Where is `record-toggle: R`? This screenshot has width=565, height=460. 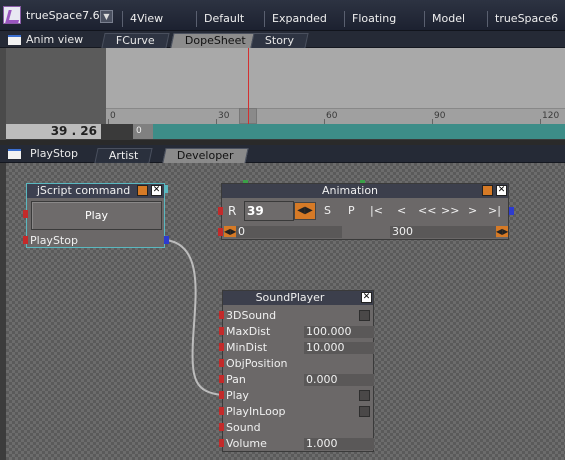 record-toggle: R is located at coordinates (232, 211).